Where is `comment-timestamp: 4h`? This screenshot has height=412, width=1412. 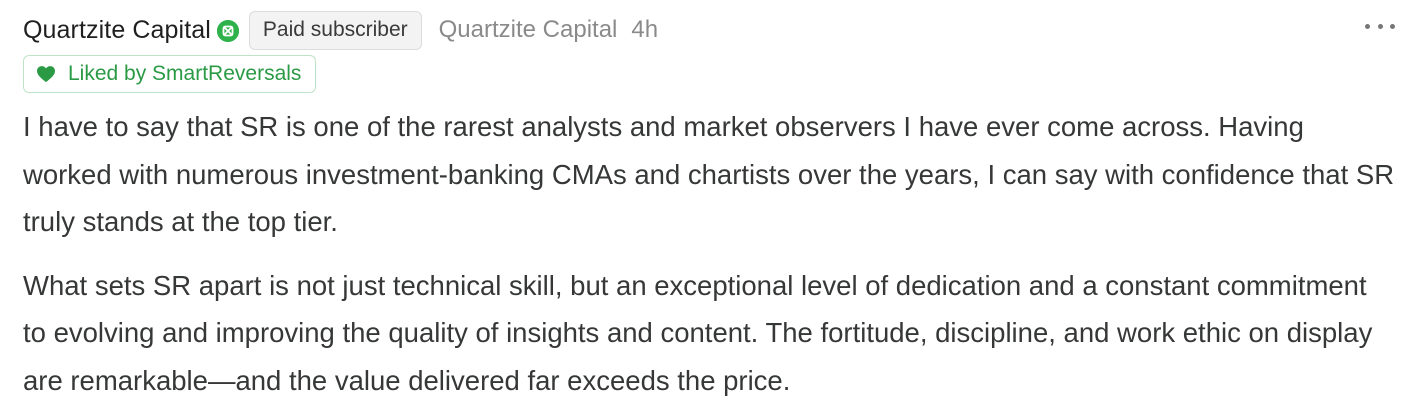 comment-timestamp: 4h is located at coordinates (644, 30).